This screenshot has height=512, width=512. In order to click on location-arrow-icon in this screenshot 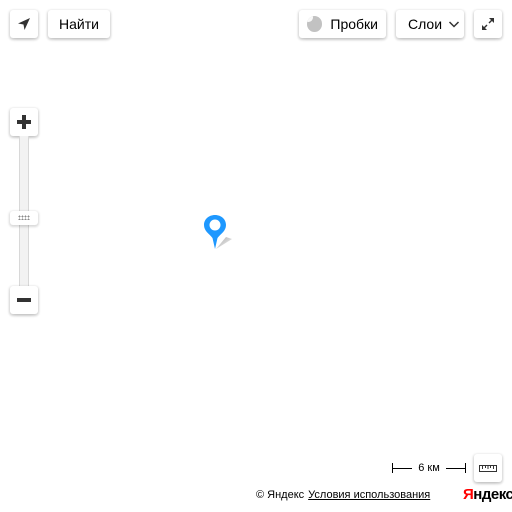, I will do `click(24, 24)`.